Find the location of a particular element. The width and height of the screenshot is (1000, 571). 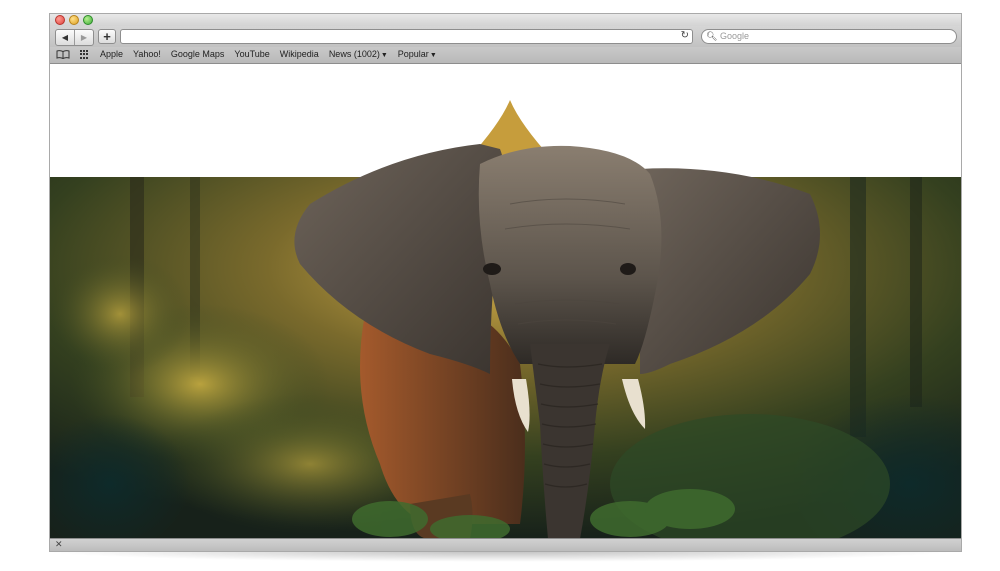

close-icon: ✕ is located at coordinates (59, 544).